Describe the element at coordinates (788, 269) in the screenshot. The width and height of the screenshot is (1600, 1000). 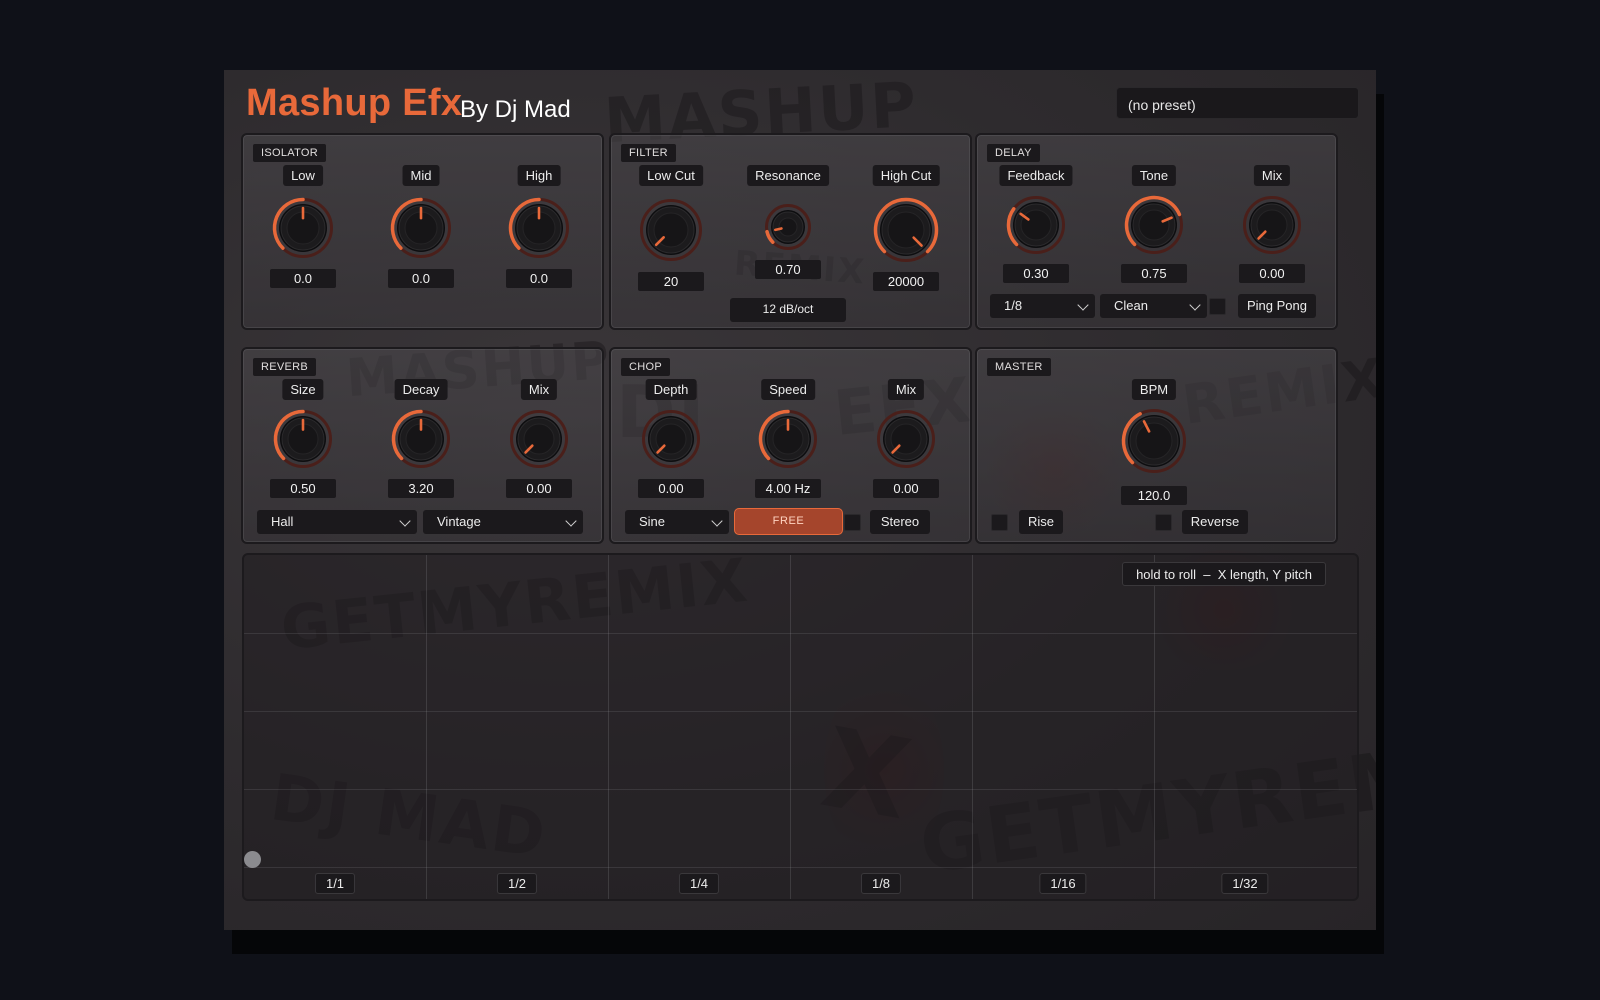
I see `knob-value: 0.70` at that location.